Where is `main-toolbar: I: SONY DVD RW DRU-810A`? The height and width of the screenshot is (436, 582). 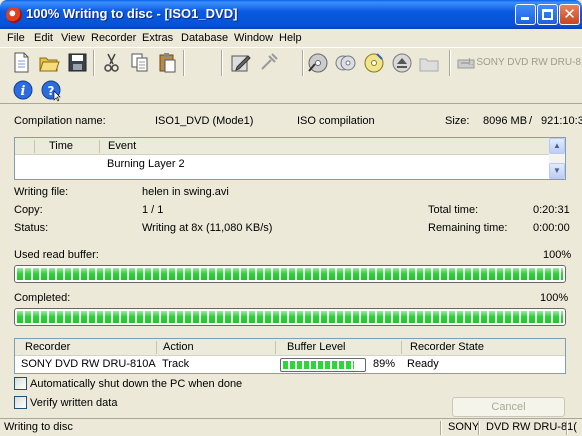 main-toolbar: I: SONY DVD RW DRU-810A is located at coordinates (291, 62).